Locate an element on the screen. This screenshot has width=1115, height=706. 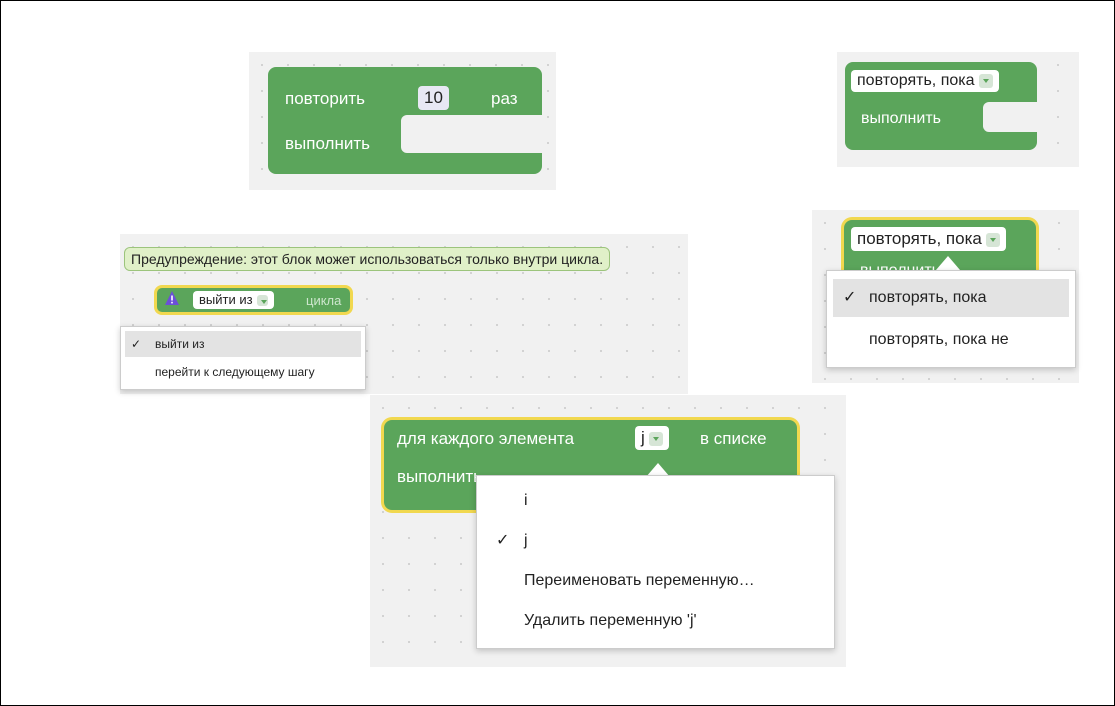
foreach-variable-dropdown: j is located at coordinates (652, 438).